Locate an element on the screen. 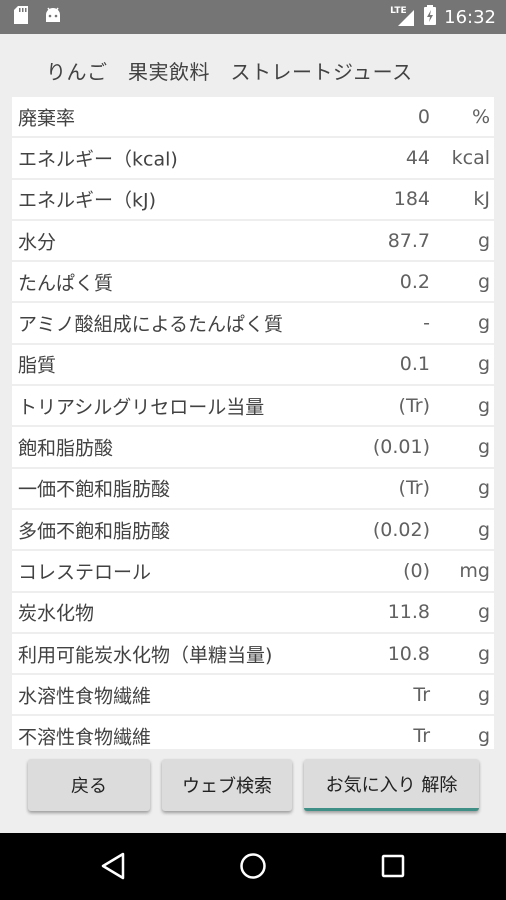 The height and width of the screenshot is (900, 506). nutrient-name: 飽和脂肪酸 is located at coordinates (66, 448).